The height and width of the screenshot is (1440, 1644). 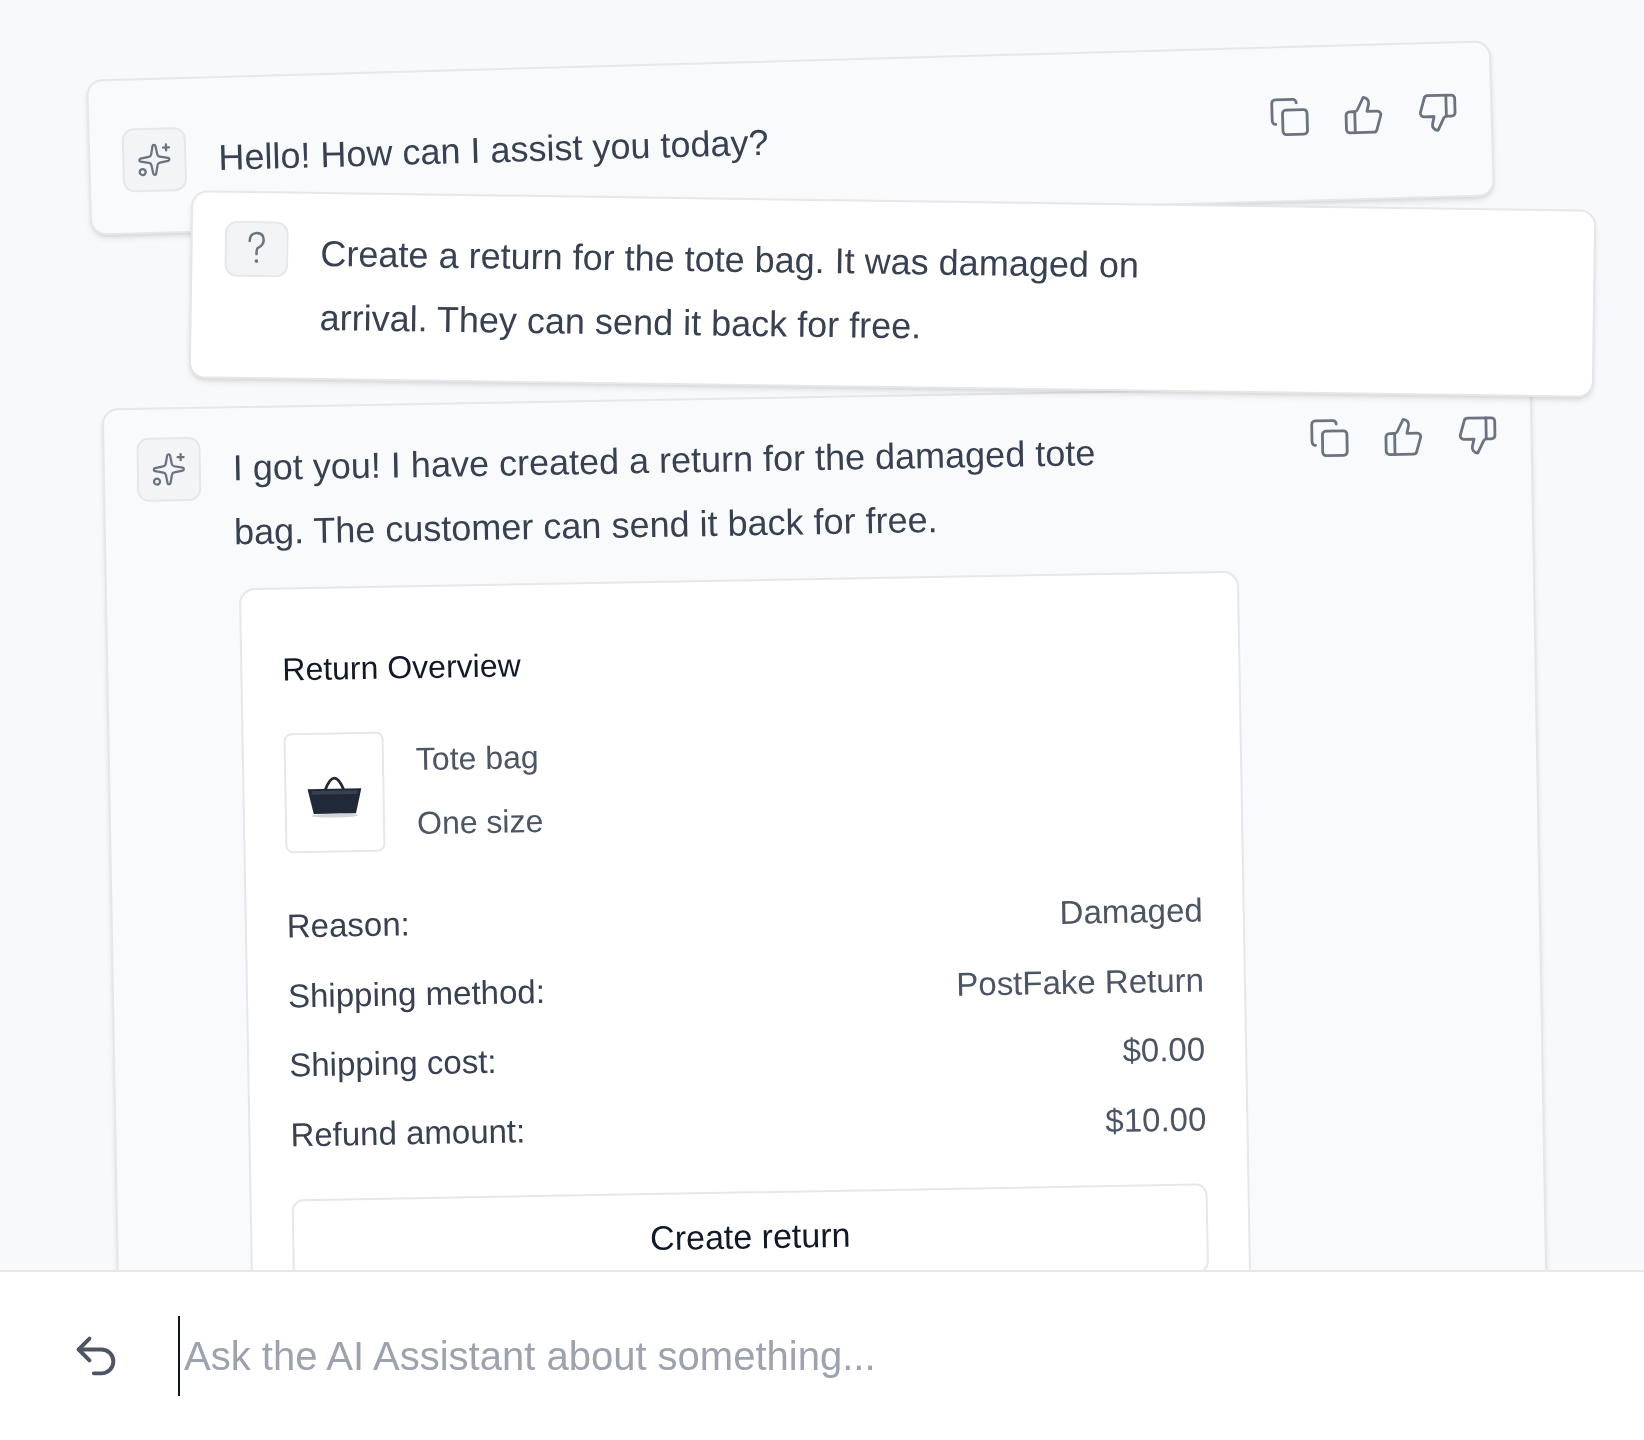 I want to click on detail-label: Reason:, so click(x=348, y=925).